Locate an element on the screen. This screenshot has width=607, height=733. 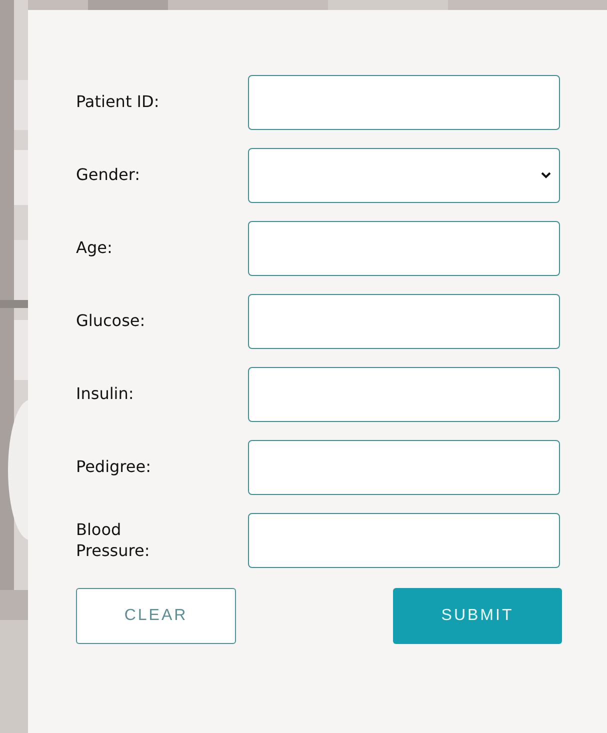
field-label: Insulin: is located at coordinates (105, 394).